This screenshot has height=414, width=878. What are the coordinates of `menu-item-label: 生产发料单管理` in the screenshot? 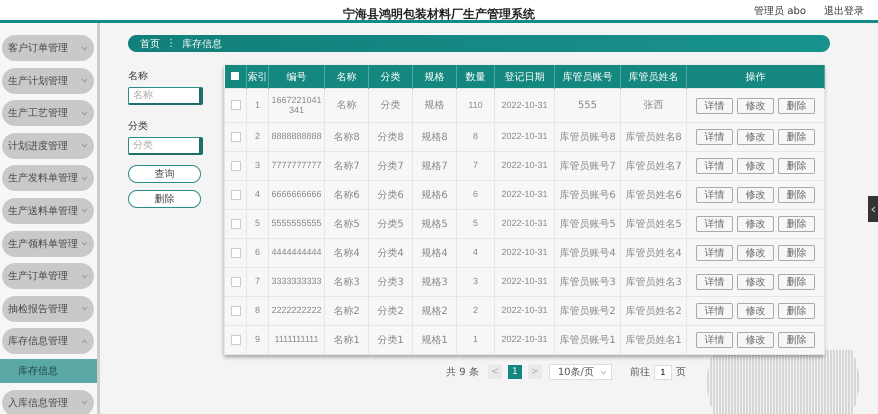 It's located at (43, 179).